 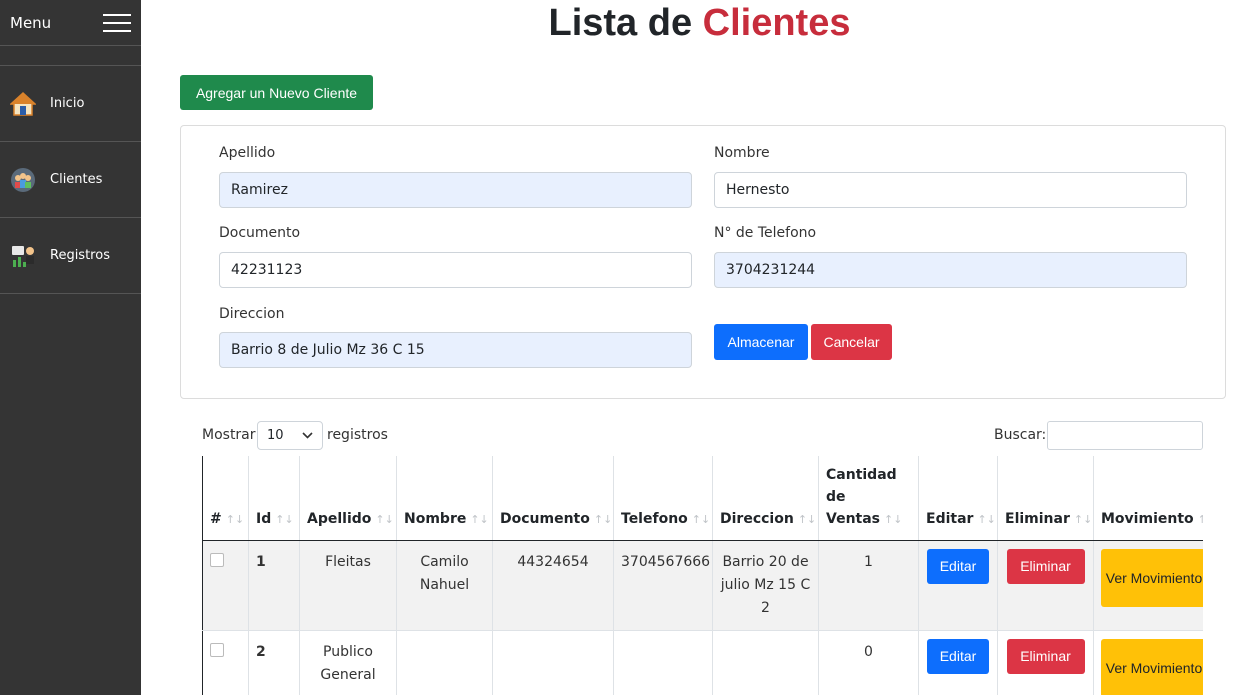 I want to click on sidebar-item-label: Registros, so click(x=80, y=255).